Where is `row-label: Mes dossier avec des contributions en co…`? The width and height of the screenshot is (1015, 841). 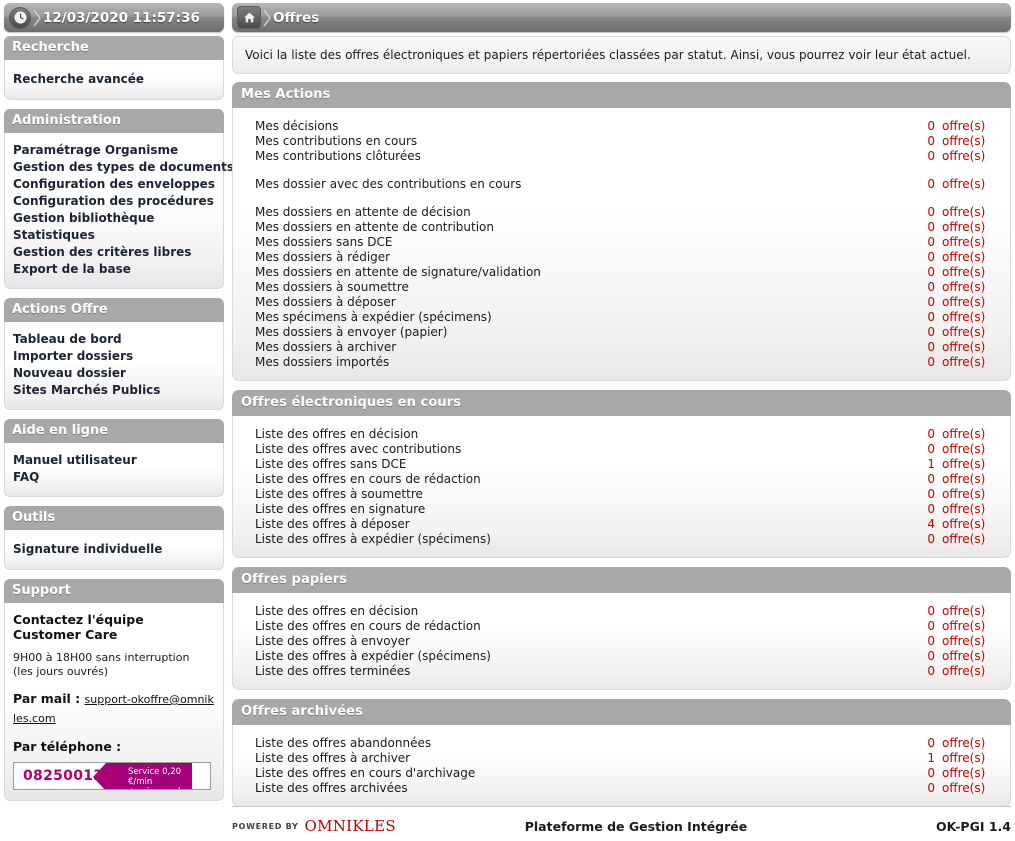
row-label: Mes dossier avec des contributions en co… is located at coordinates (388, 184).